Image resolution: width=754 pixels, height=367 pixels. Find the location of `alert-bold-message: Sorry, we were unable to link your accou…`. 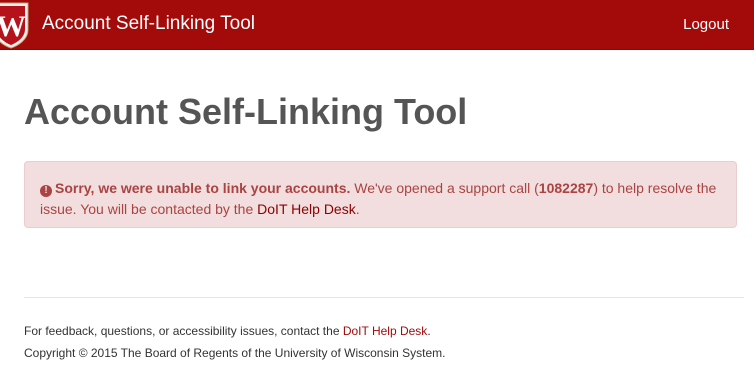

alert-bold-message: Sorry, we were unable to link your accou… is located at coordinates (203, 188).